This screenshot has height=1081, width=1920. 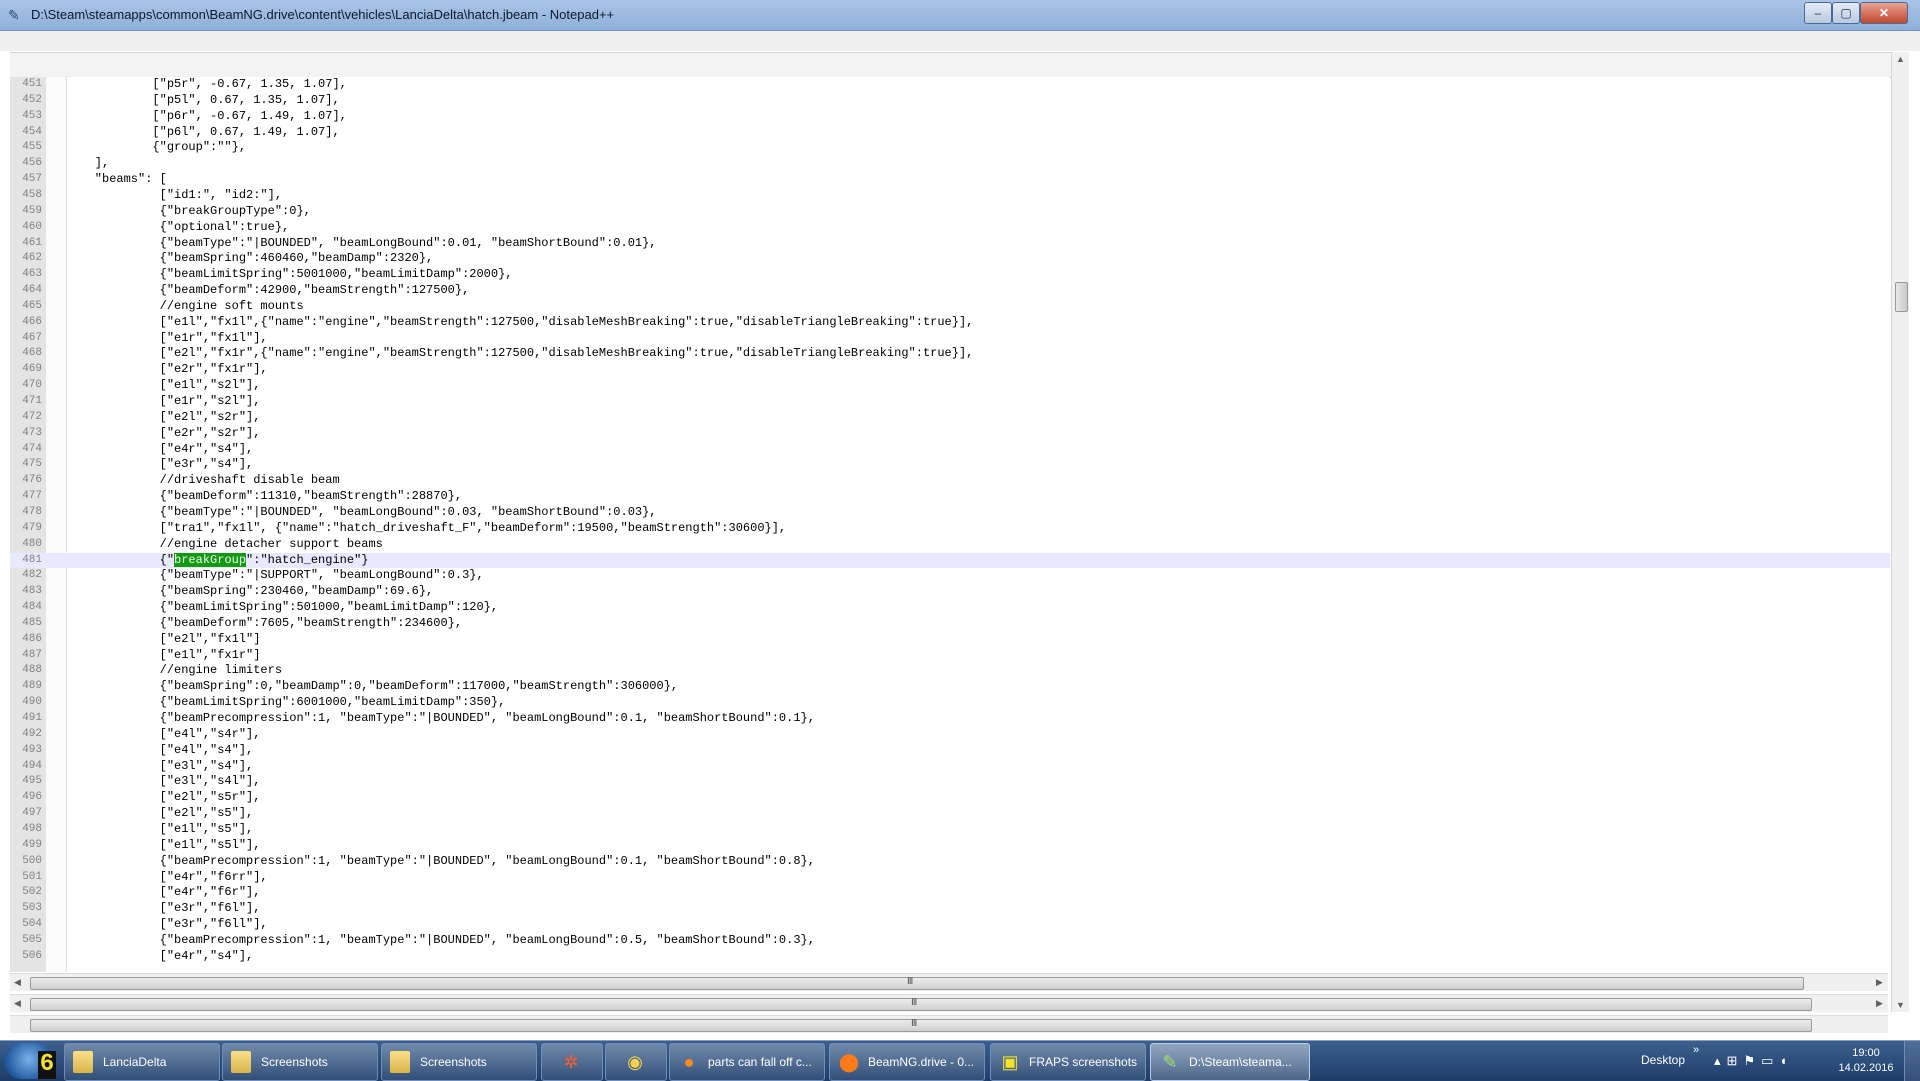 What do you see at coordinates (950, 370) in the screenshot?
I see `code-line: 469 ["e2r","fx1r"],` at bounding box center [950, 370].